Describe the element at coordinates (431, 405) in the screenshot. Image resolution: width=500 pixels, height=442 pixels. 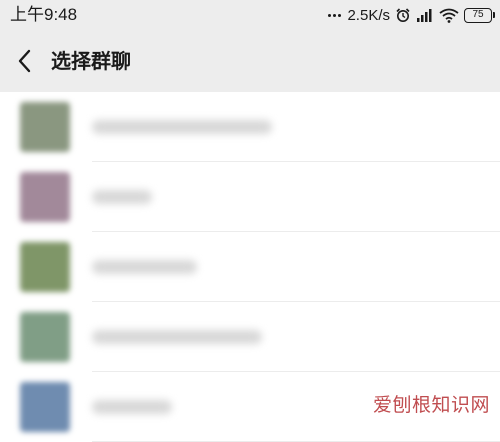
I see `watermark-text: 爱刨根知识网` at that location.